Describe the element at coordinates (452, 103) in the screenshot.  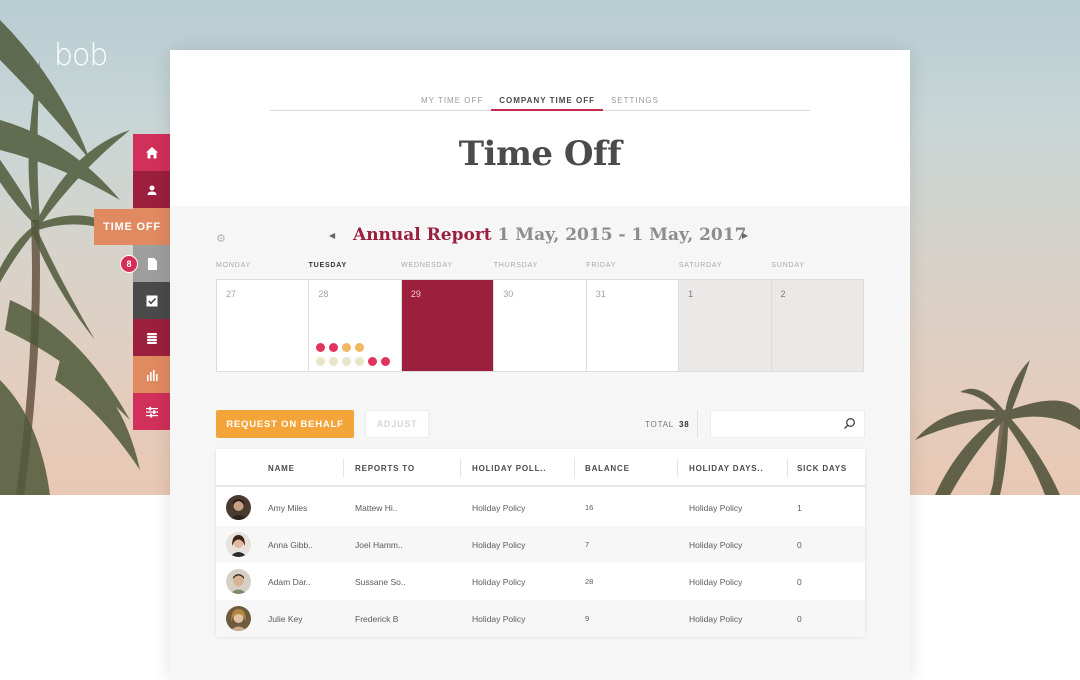
I see `tab-my-time-off: MY TIME OFF` at that location.